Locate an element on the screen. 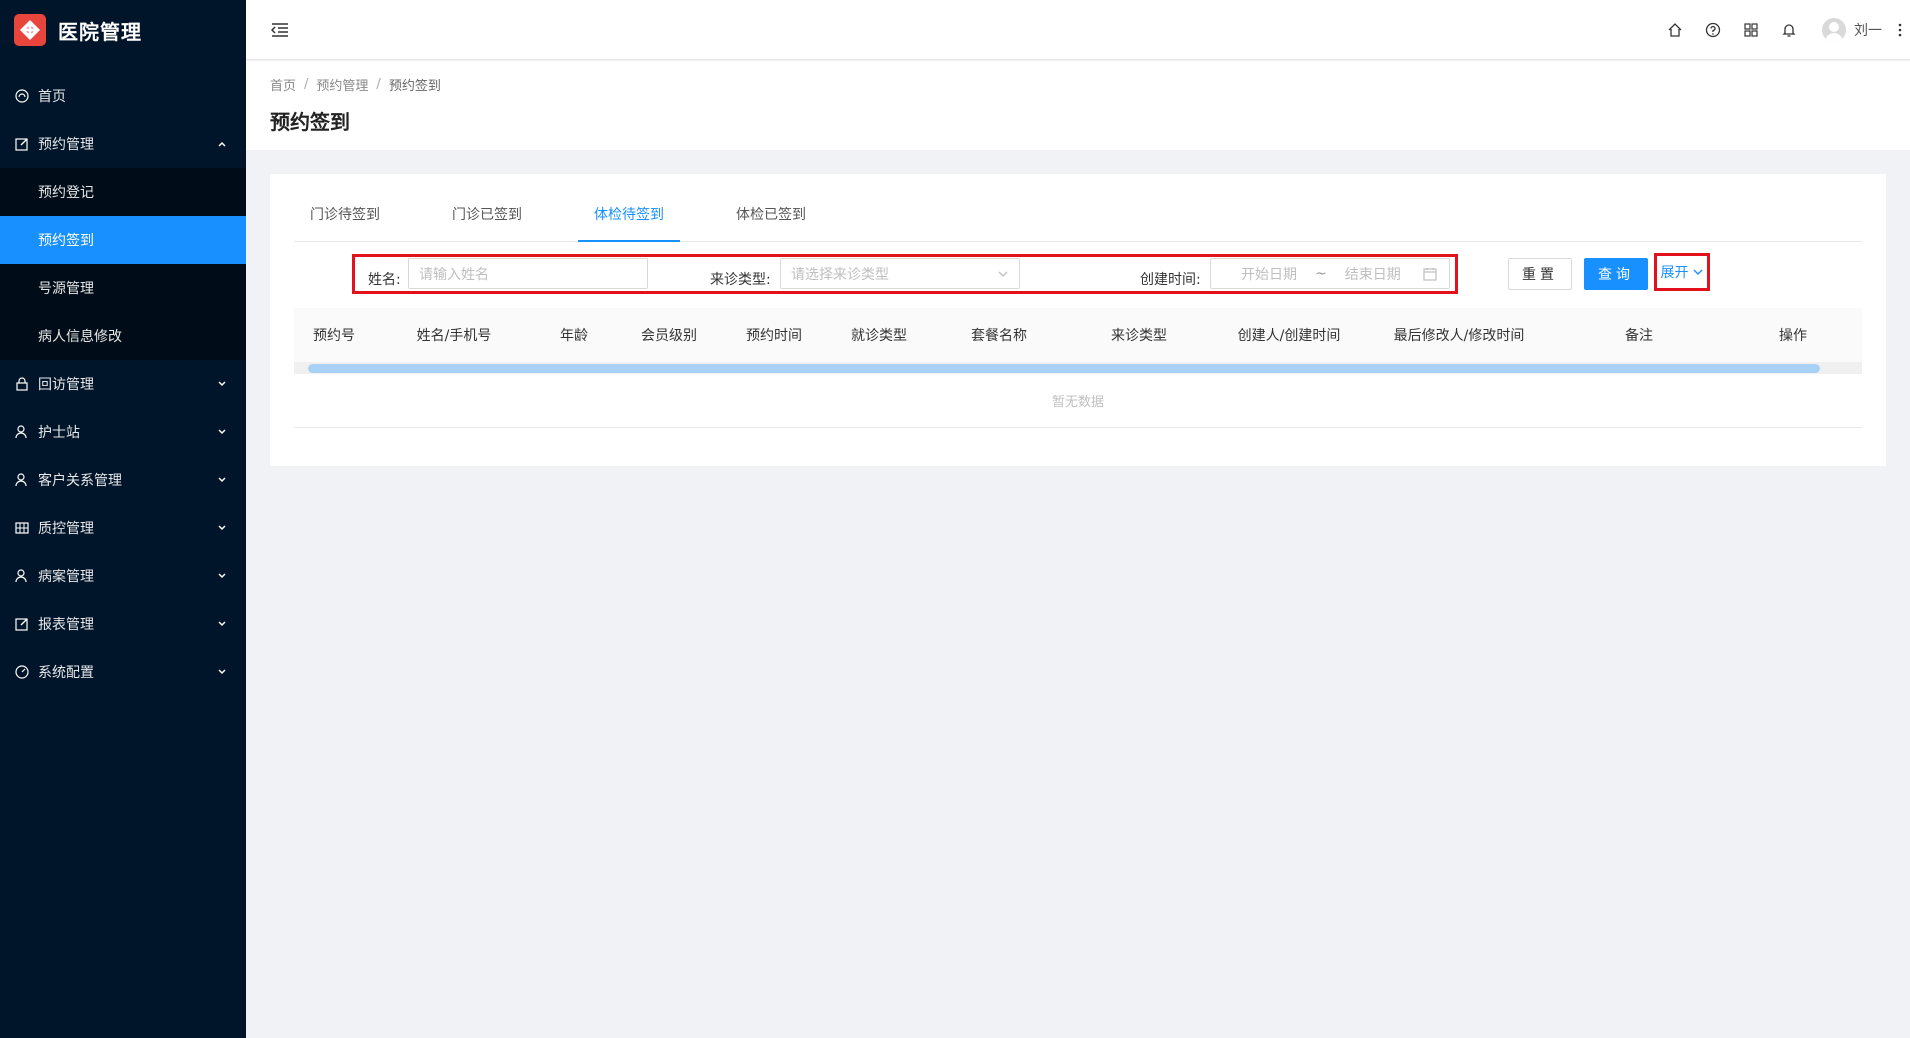 The height and width of the screenshot is (1038, 1910). help-icon is located at coordinates (1713, 30).